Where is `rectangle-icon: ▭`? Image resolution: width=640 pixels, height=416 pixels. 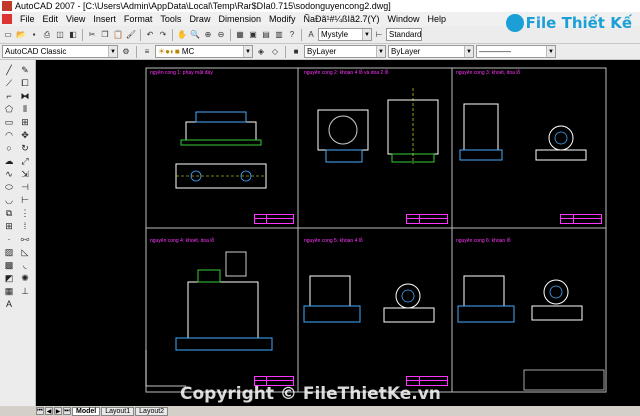
rectangle-icon: ▭ is located at coordinates (9, 122).